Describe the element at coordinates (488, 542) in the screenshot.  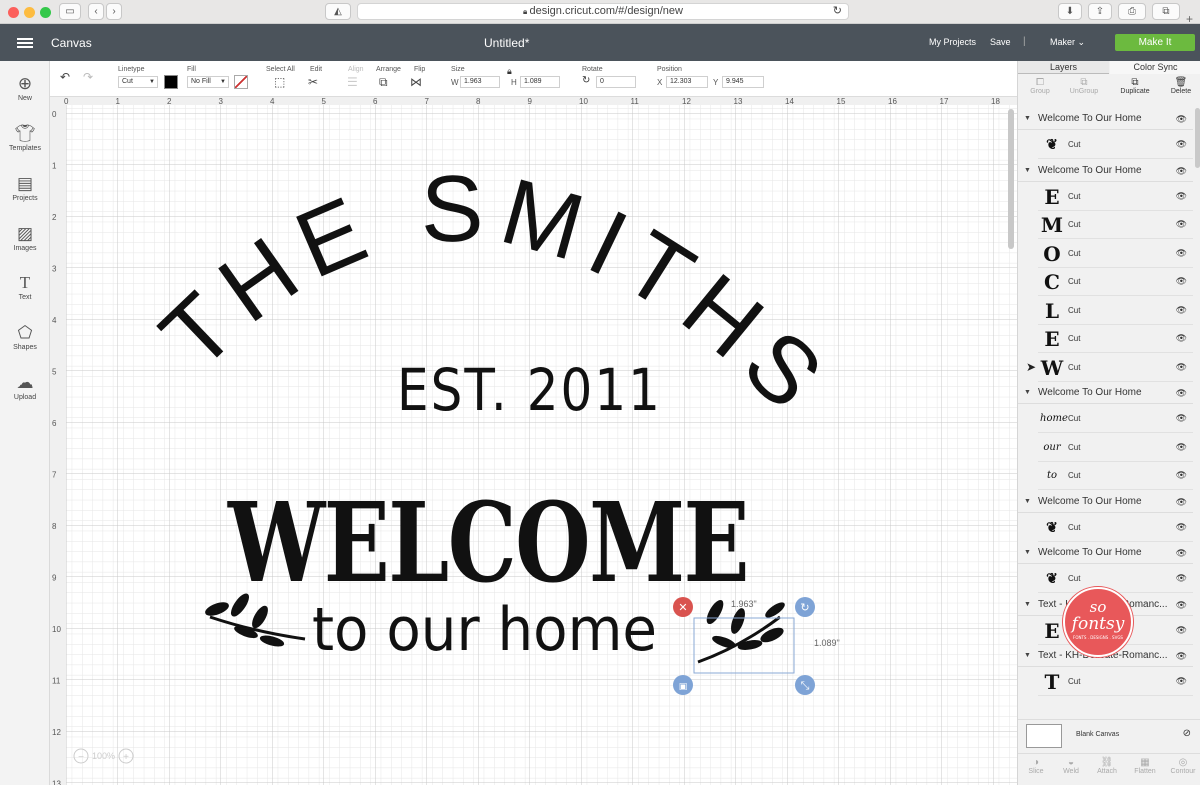
I see `welcome-text: WELCOME` at that location.